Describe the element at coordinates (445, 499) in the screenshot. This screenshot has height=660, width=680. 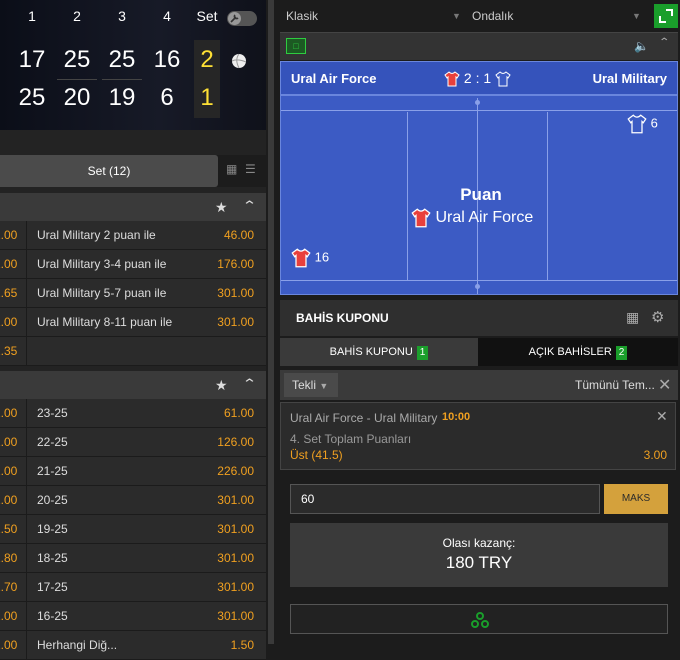
I see `stake-input: 60` at that location.